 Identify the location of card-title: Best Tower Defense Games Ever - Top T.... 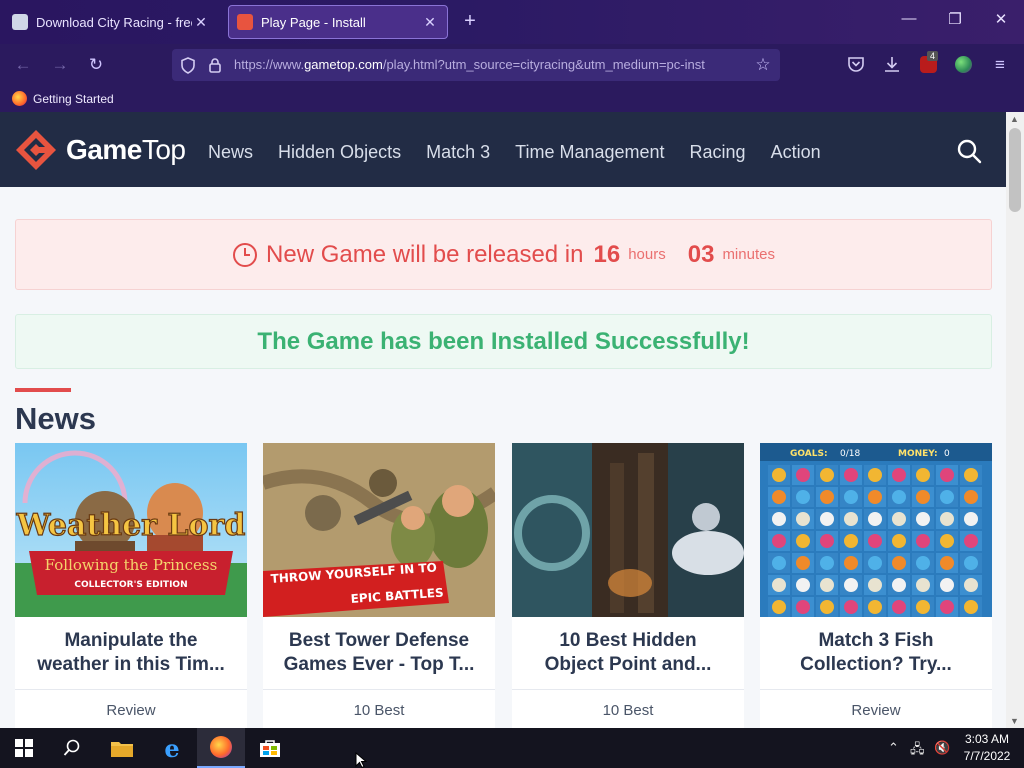
(379, 653).